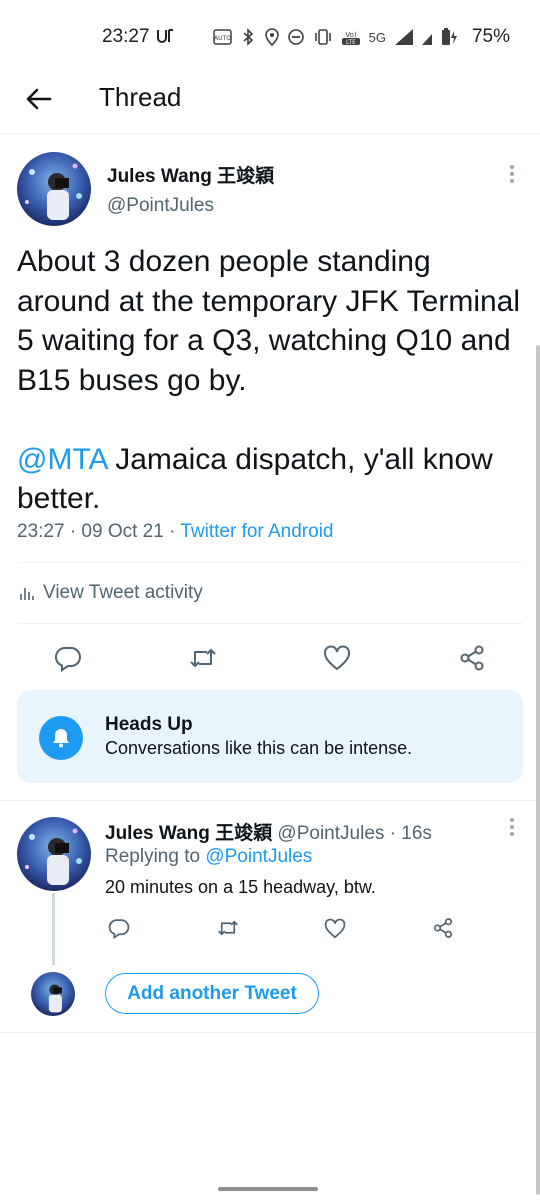 Image resolution: width=540 pixels, height=1200 pixels. What do you see at coordinates (259, 748) in the screenshot?
I see `heads-up-body: Conversations like this can be intense.` at bounding box center [259, 748].